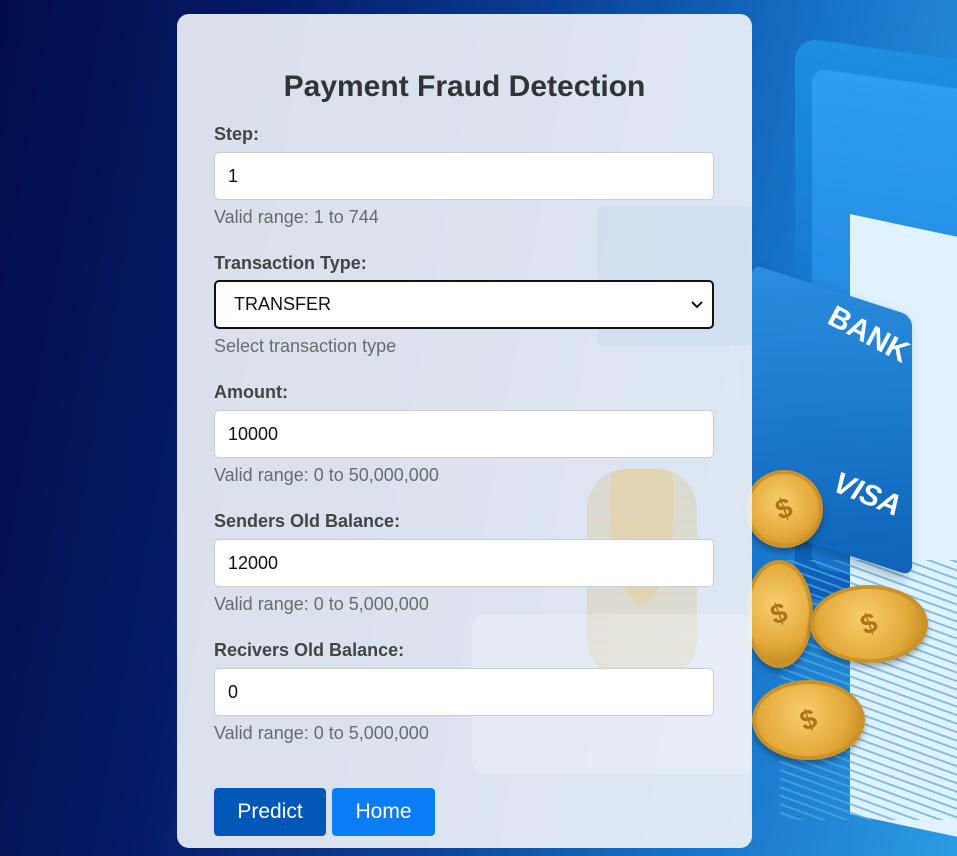 This screenshot has height=856, width=957. Describe the element at coordinates (383, 812) in the screenshot. I see `home-button: Home` at that location.